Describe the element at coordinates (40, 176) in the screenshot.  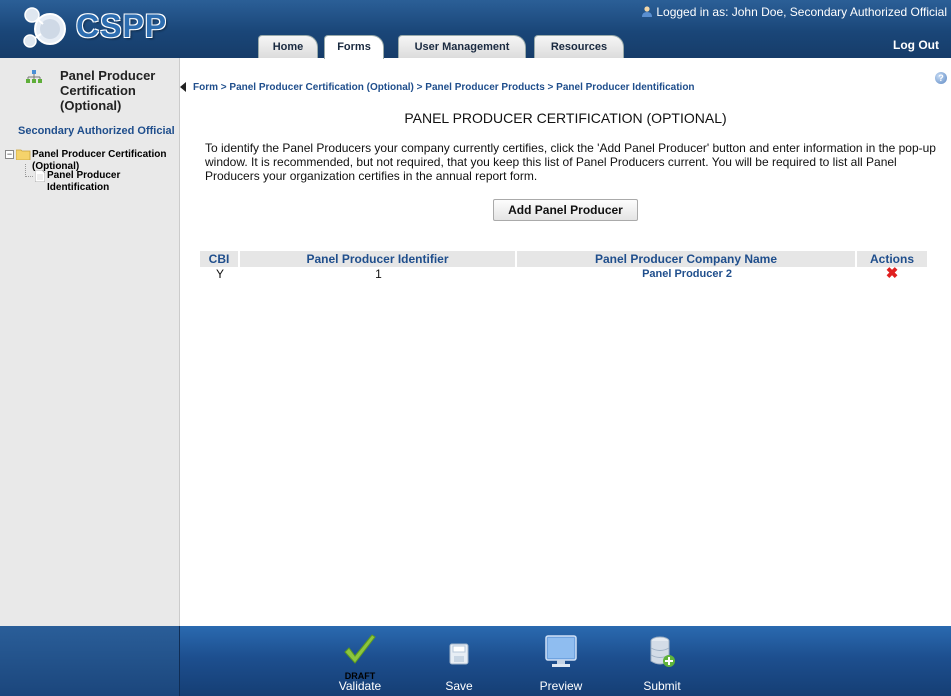
I see `document-icon` at that location.